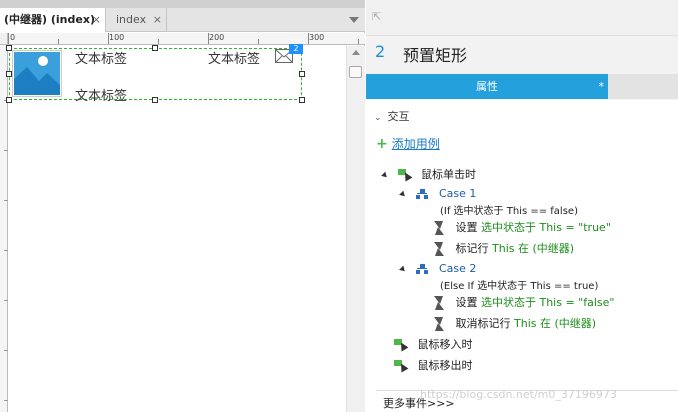 The height and width of the screenshot is (412, 678). Describe the element at coordinates (131, 19) in the screenshot. I see `tab-label: index` at that location.